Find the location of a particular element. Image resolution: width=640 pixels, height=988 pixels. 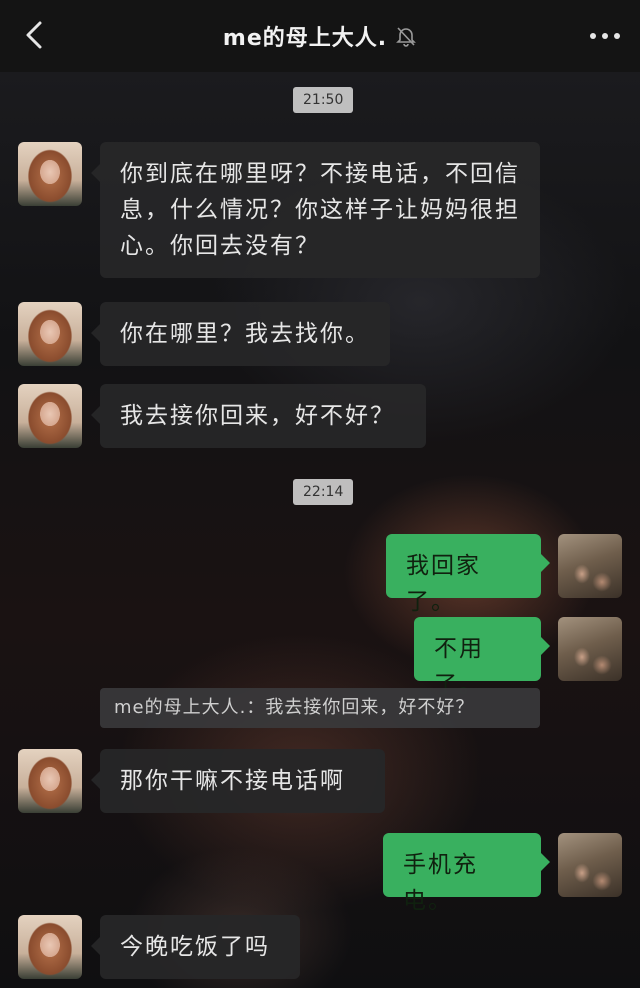

timestamp: 22:14 is located at coordinates (323, 492).